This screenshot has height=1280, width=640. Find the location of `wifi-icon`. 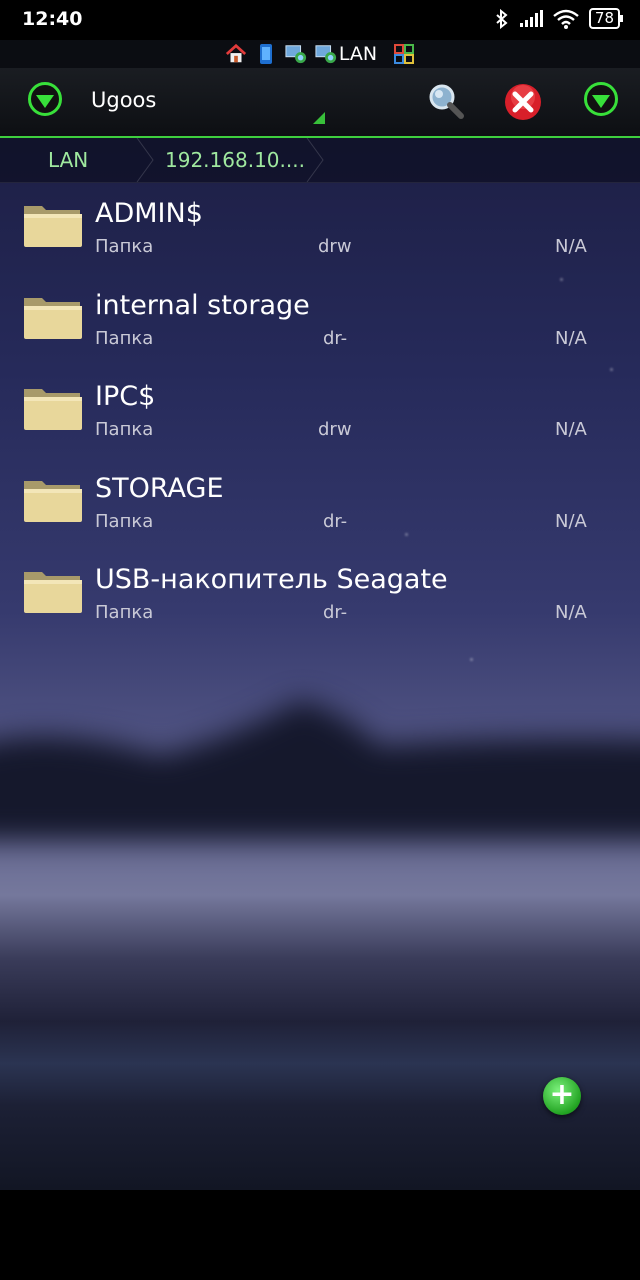

wifi-icon is located at coordinates (566, 19).